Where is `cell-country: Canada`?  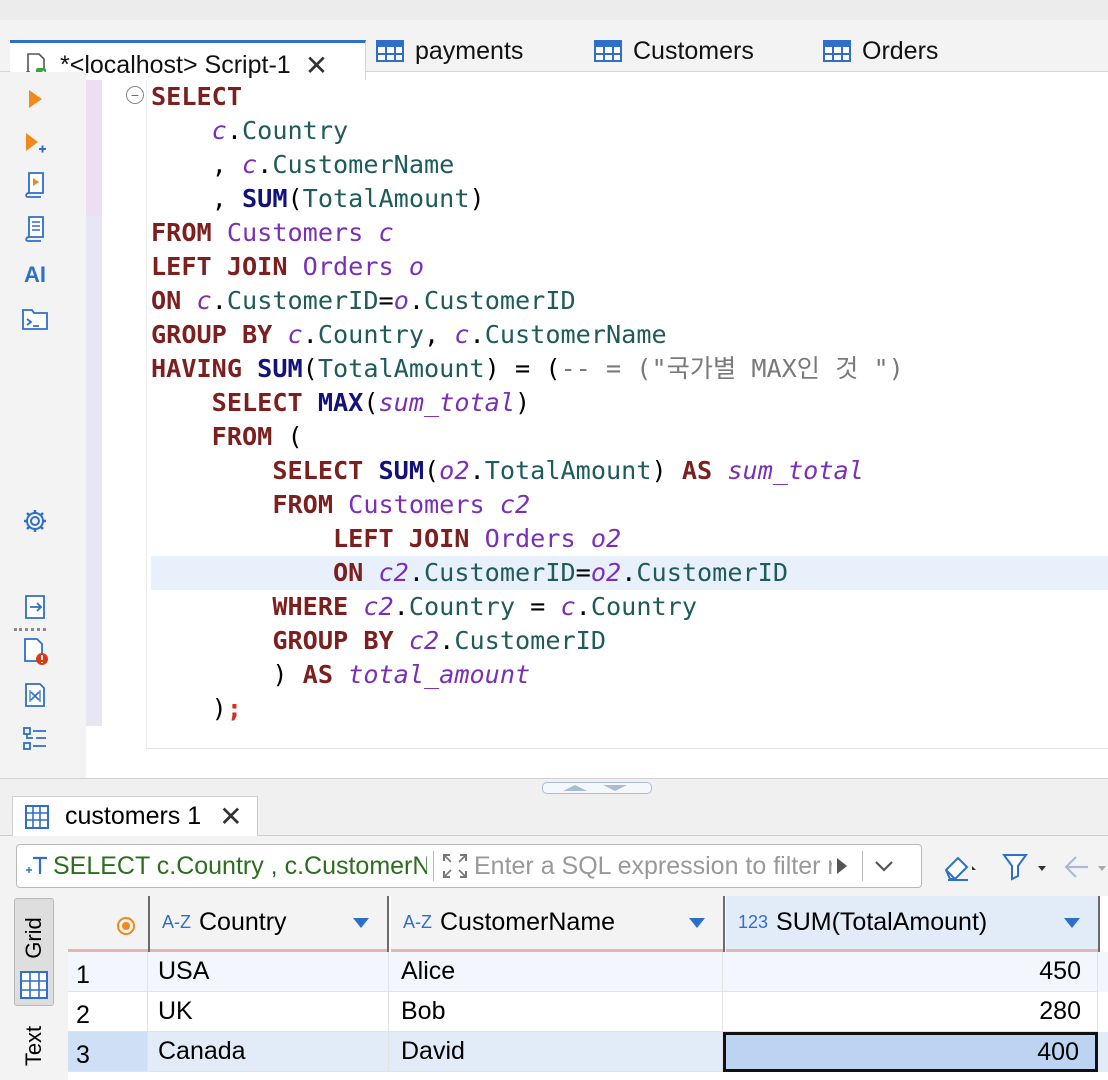
cell-country: Canada is located at coordinates (268, 1052).